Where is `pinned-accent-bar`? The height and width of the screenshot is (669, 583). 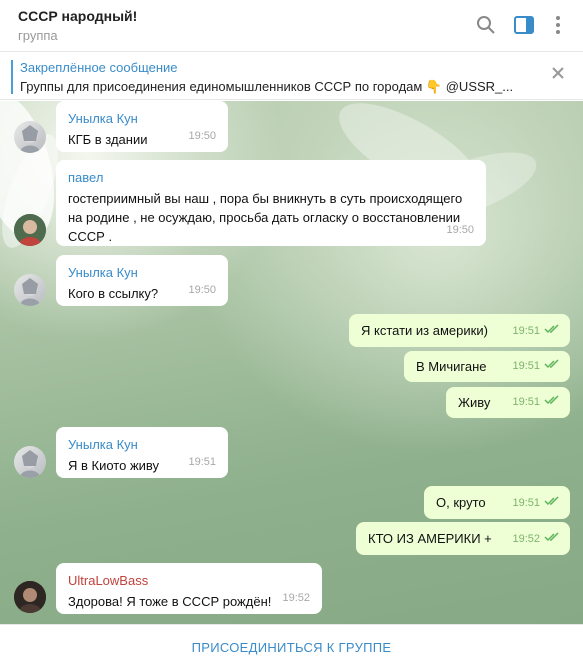 pinned-accent-bar is located at coordinates (12, 77).